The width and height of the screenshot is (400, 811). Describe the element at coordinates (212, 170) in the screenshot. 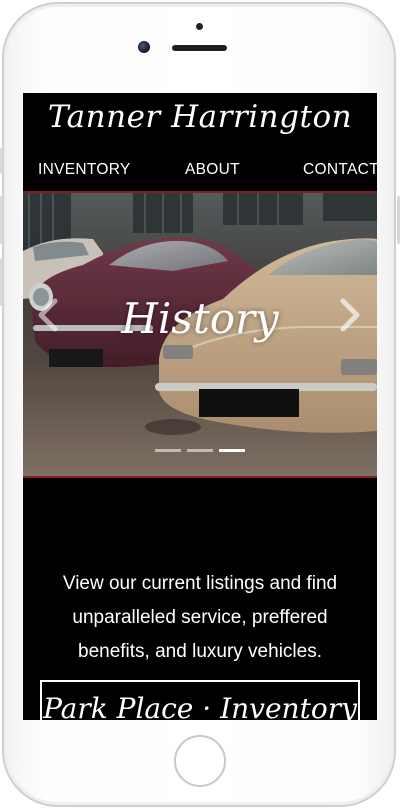

I see `nav-about: ABOUT` at that location.